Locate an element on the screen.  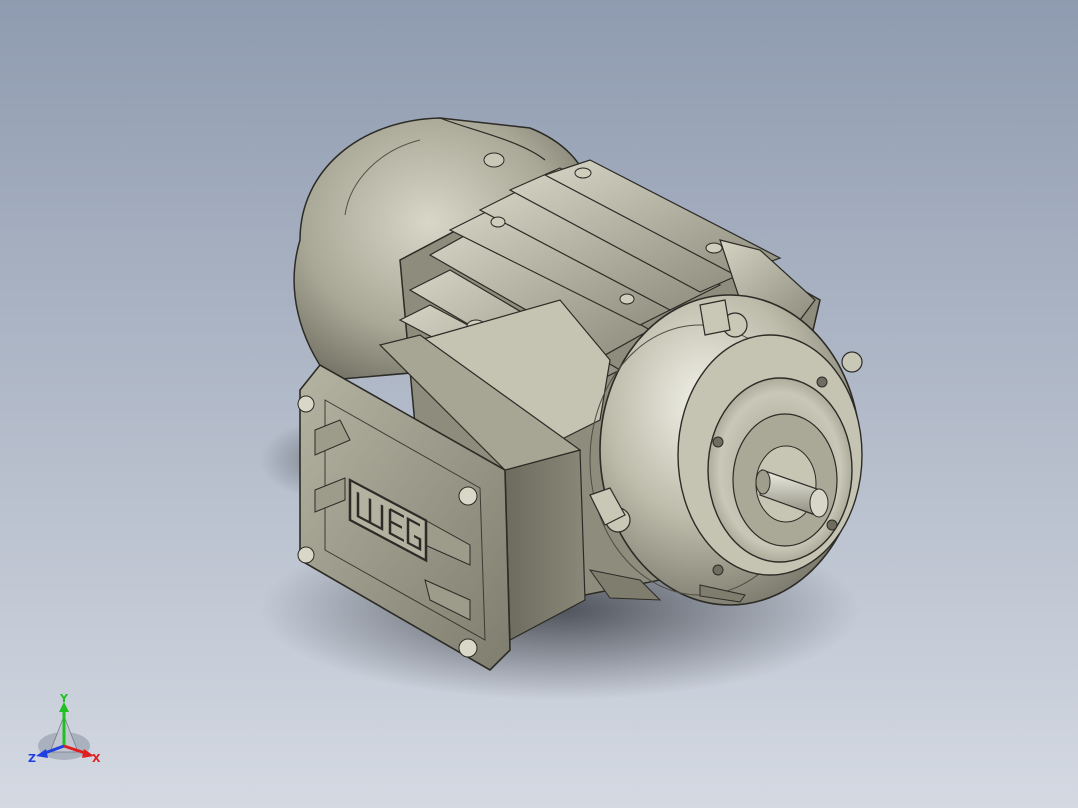
z-axis-label: Z is located at coordinates (32, 758).